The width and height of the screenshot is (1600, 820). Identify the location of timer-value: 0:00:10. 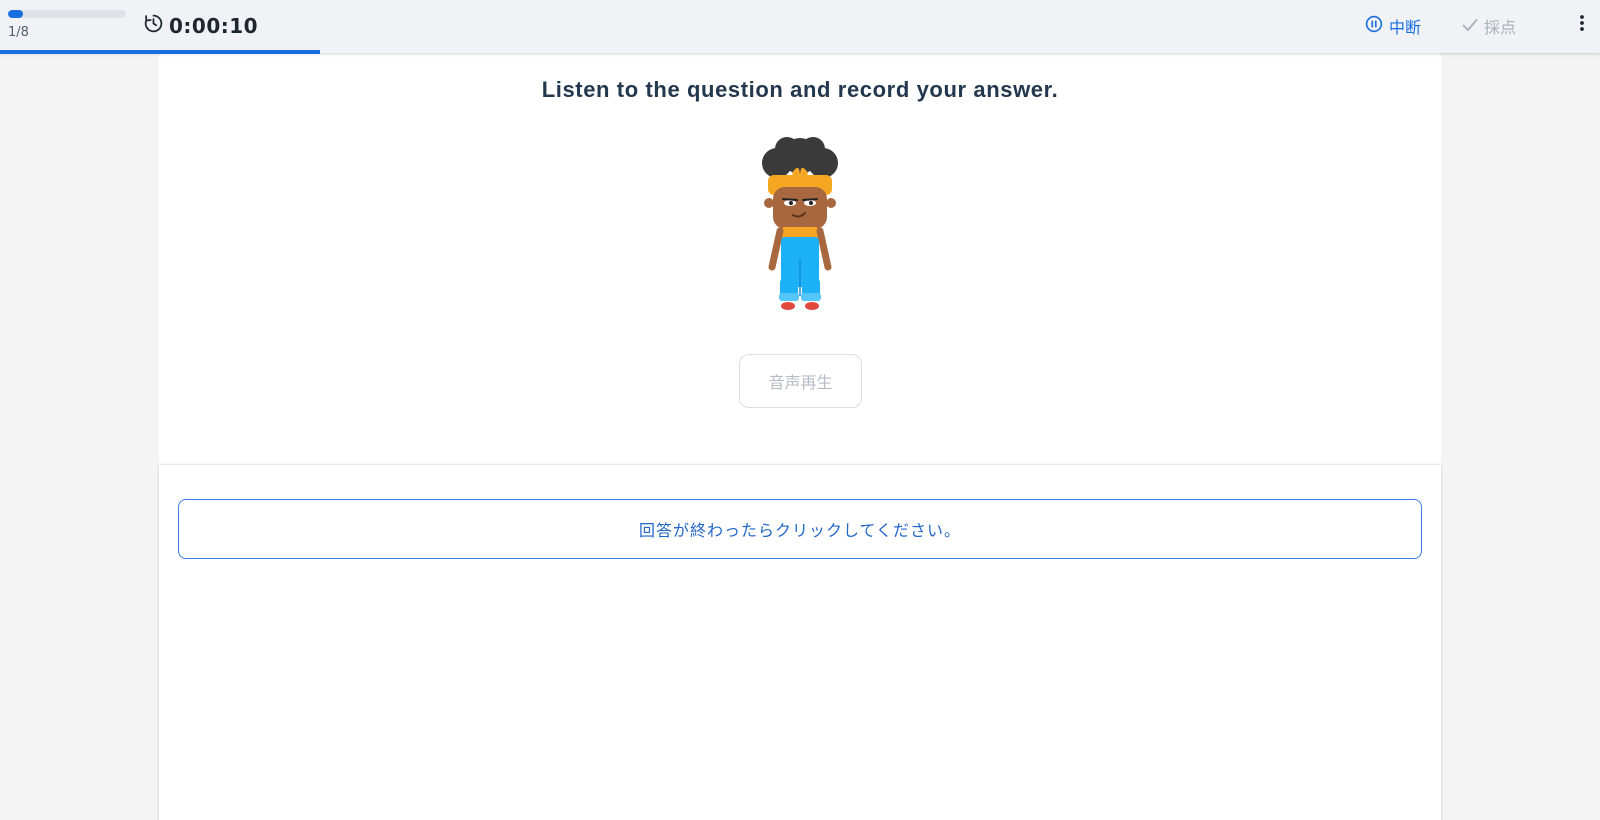
(214, 25).